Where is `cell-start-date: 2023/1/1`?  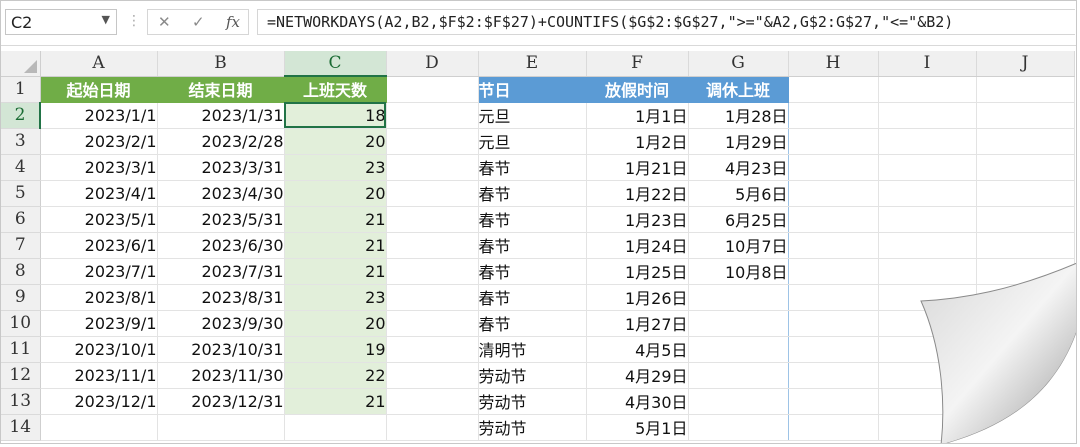
cell-start-date: 2023/1/1 is located at coordinates (99, 115).